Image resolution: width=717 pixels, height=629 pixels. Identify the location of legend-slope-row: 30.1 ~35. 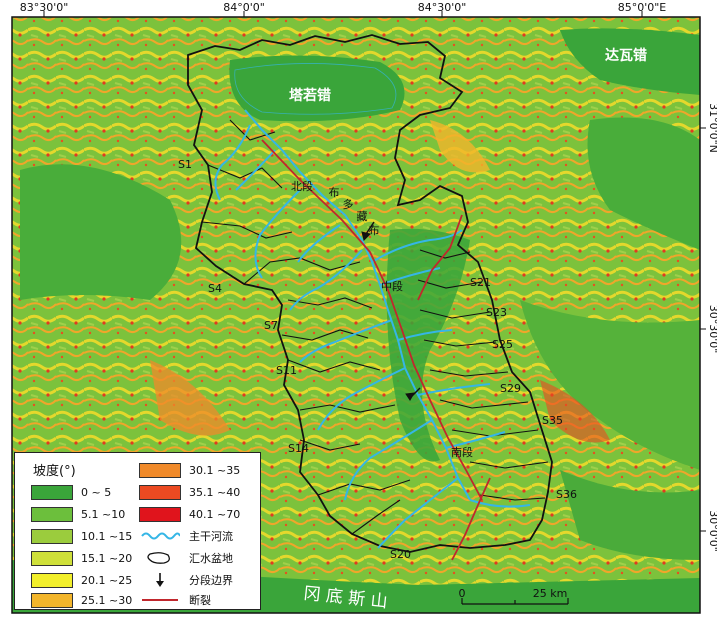
(189, 470).